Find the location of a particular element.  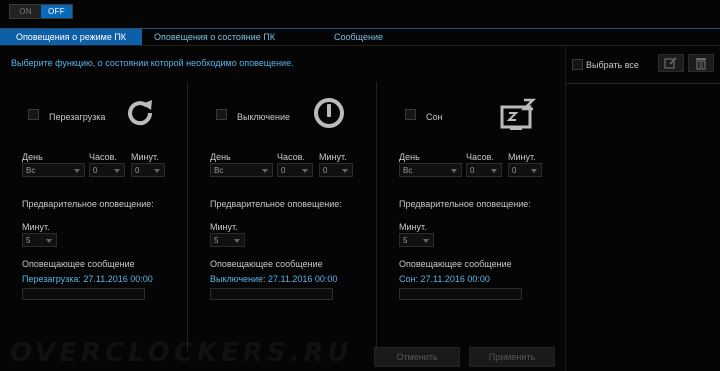

cancel-button: Отменить is located at coordinates (417, 357).